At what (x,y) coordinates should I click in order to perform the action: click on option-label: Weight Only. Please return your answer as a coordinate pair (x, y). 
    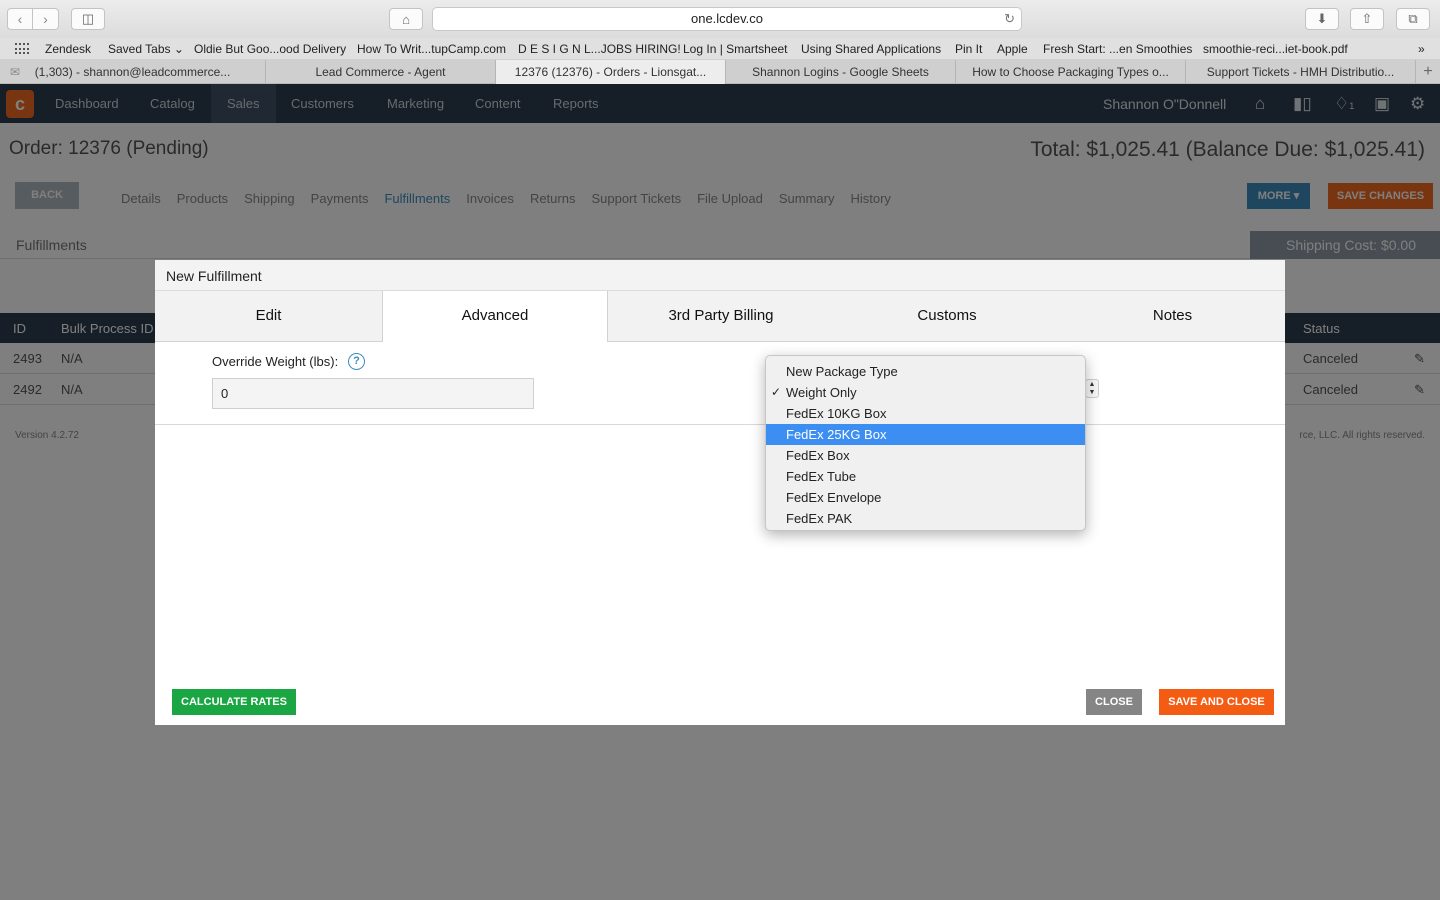
    Looking at the image, I should click on (821, 392).